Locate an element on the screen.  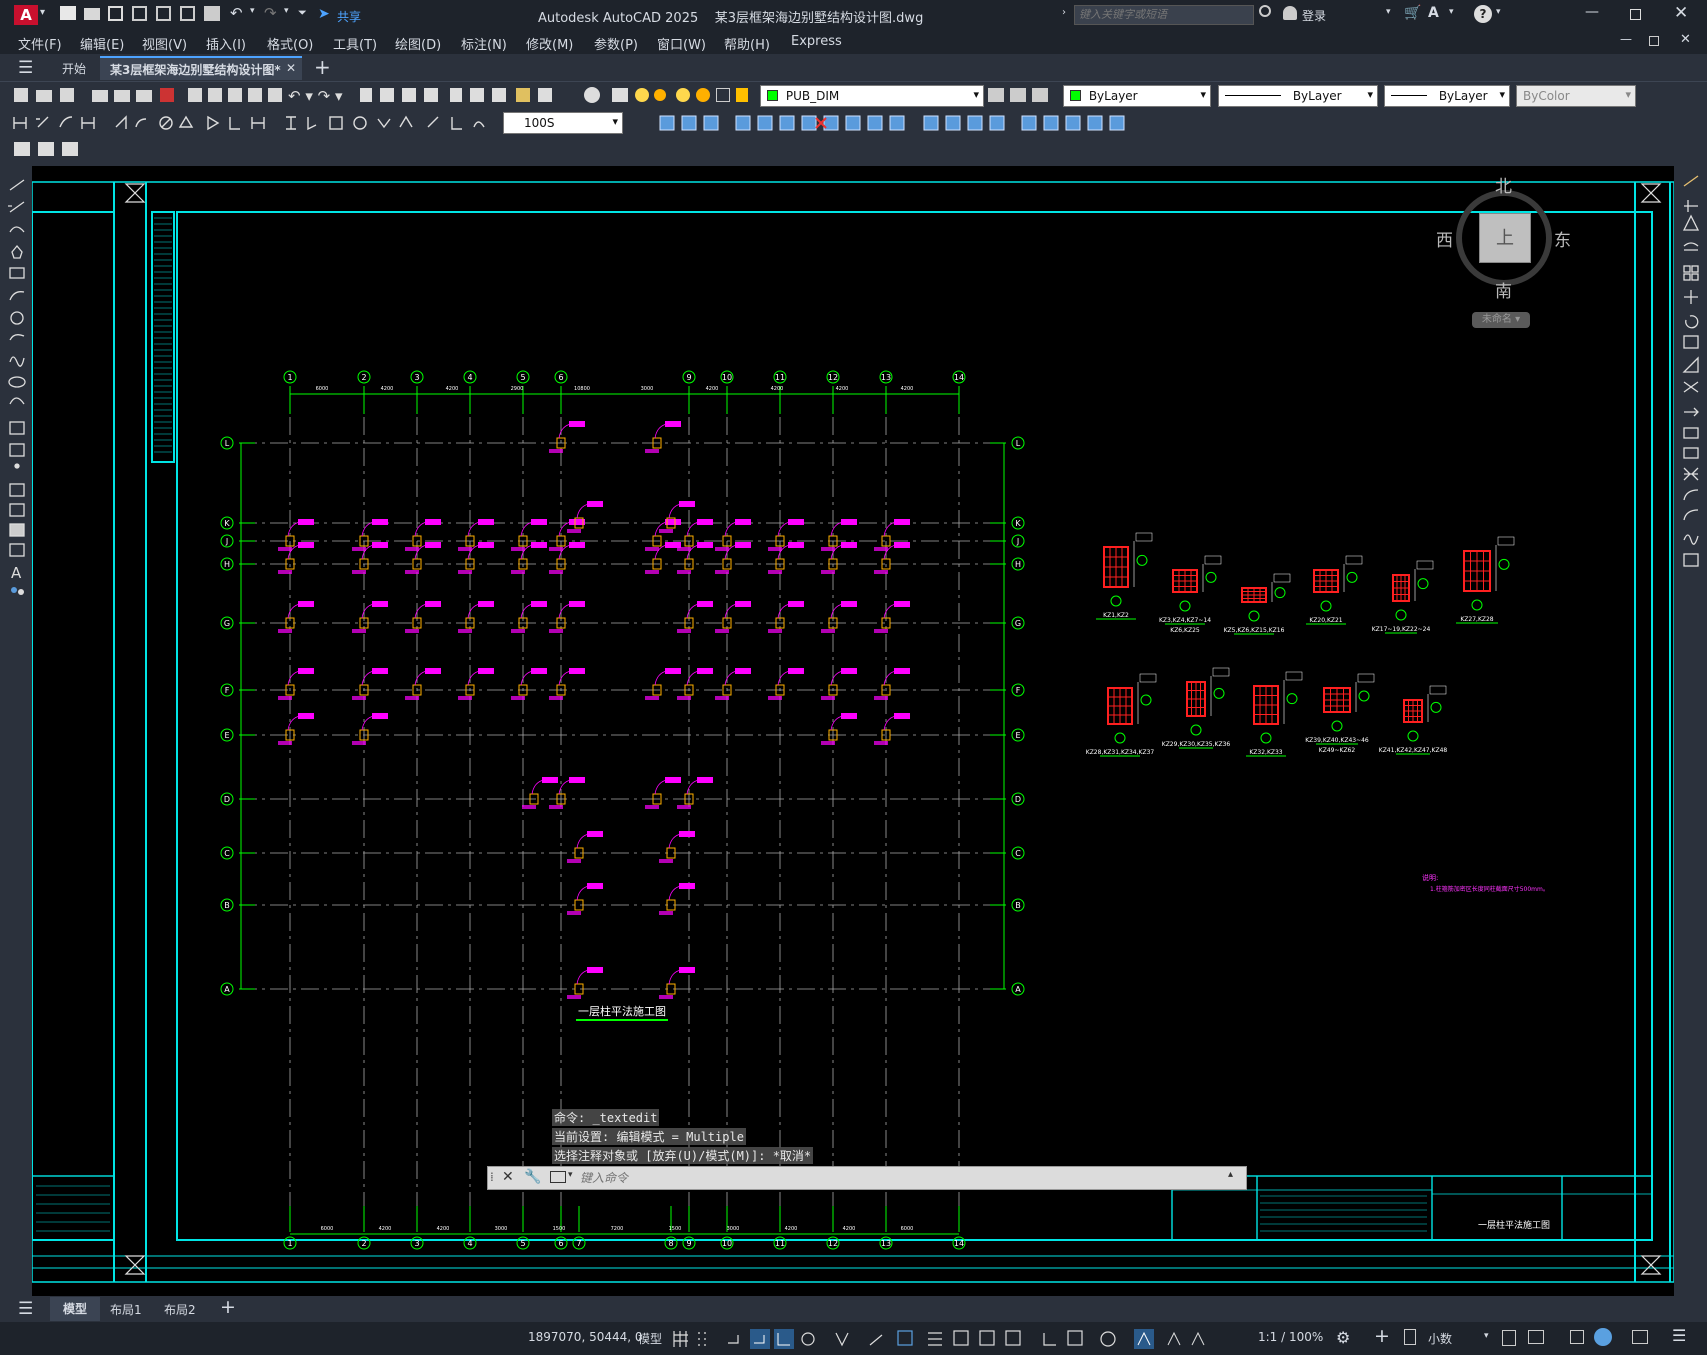
customization-icon: ☰ is located at coordinates (1679, 1335).